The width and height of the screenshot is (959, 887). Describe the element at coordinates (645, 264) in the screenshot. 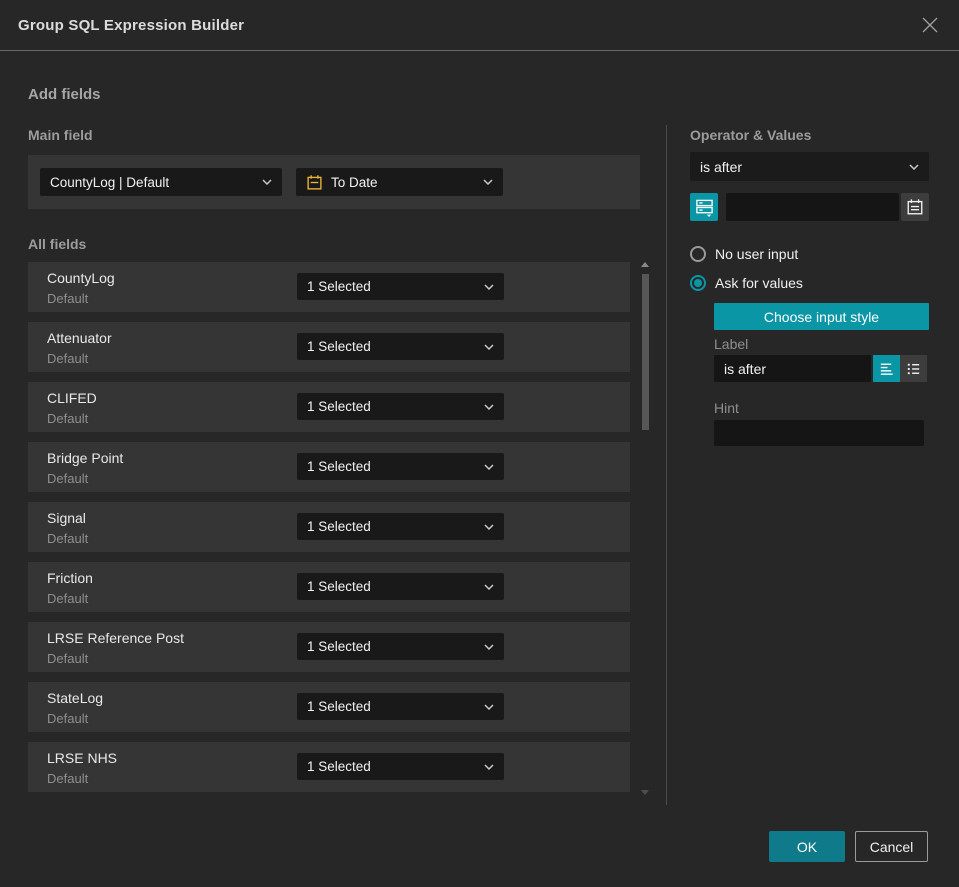

I see `scroll-up-arrow-icon` at that location.